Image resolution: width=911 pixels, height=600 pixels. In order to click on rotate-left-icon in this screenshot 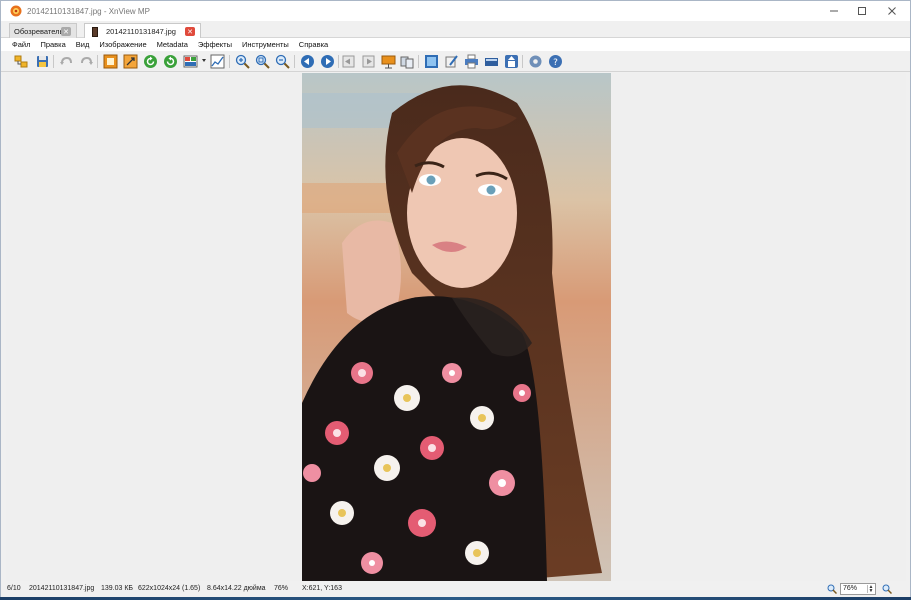, I will do `click(150, 61)`.